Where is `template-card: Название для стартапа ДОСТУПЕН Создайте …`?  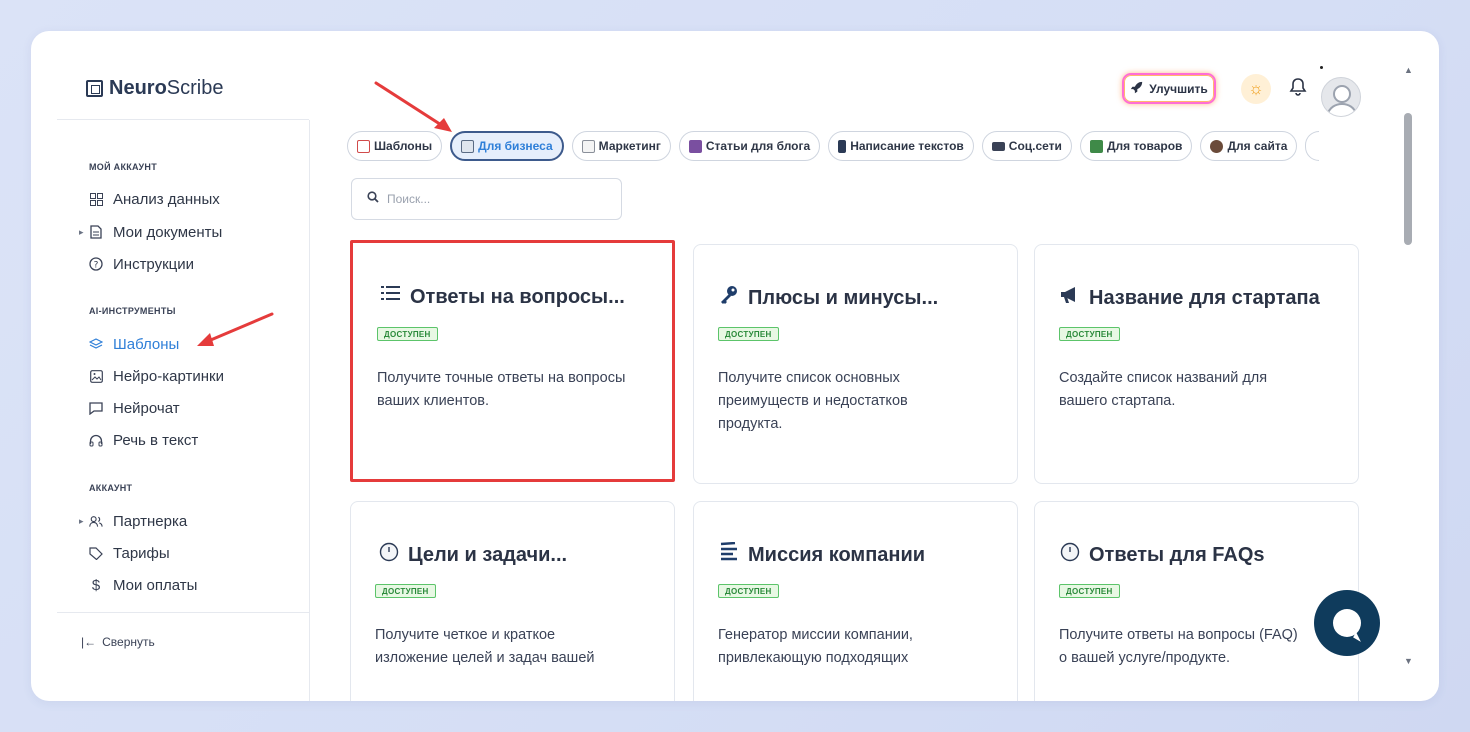 template-card: Название для стартапа ДОСТУПЕН Создайте … is located at coordinates (1196, 364).